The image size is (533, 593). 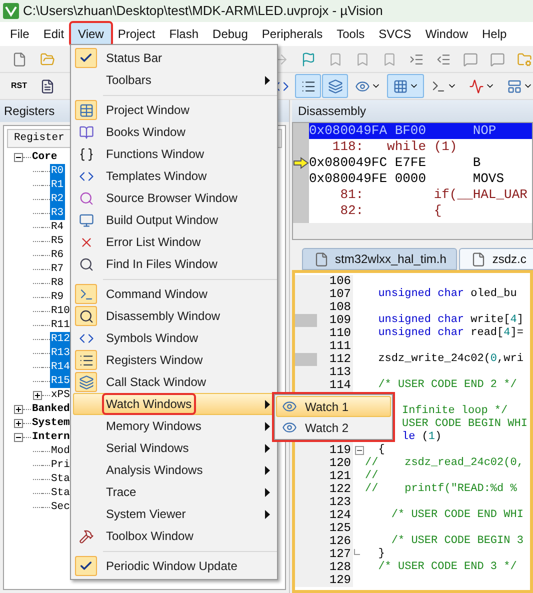 I want to click on line-number: 106, so click(x=340, y=281).